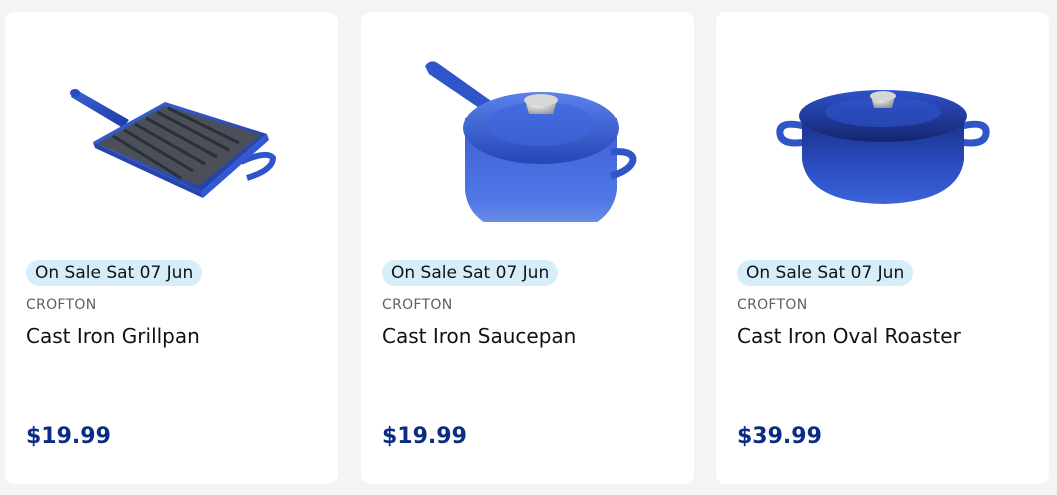  What do you see at coordinates (849, 336) in the screenshot?
I see `product-title: Cast Iron Oval Roaster` at bounding box center [849, 336].